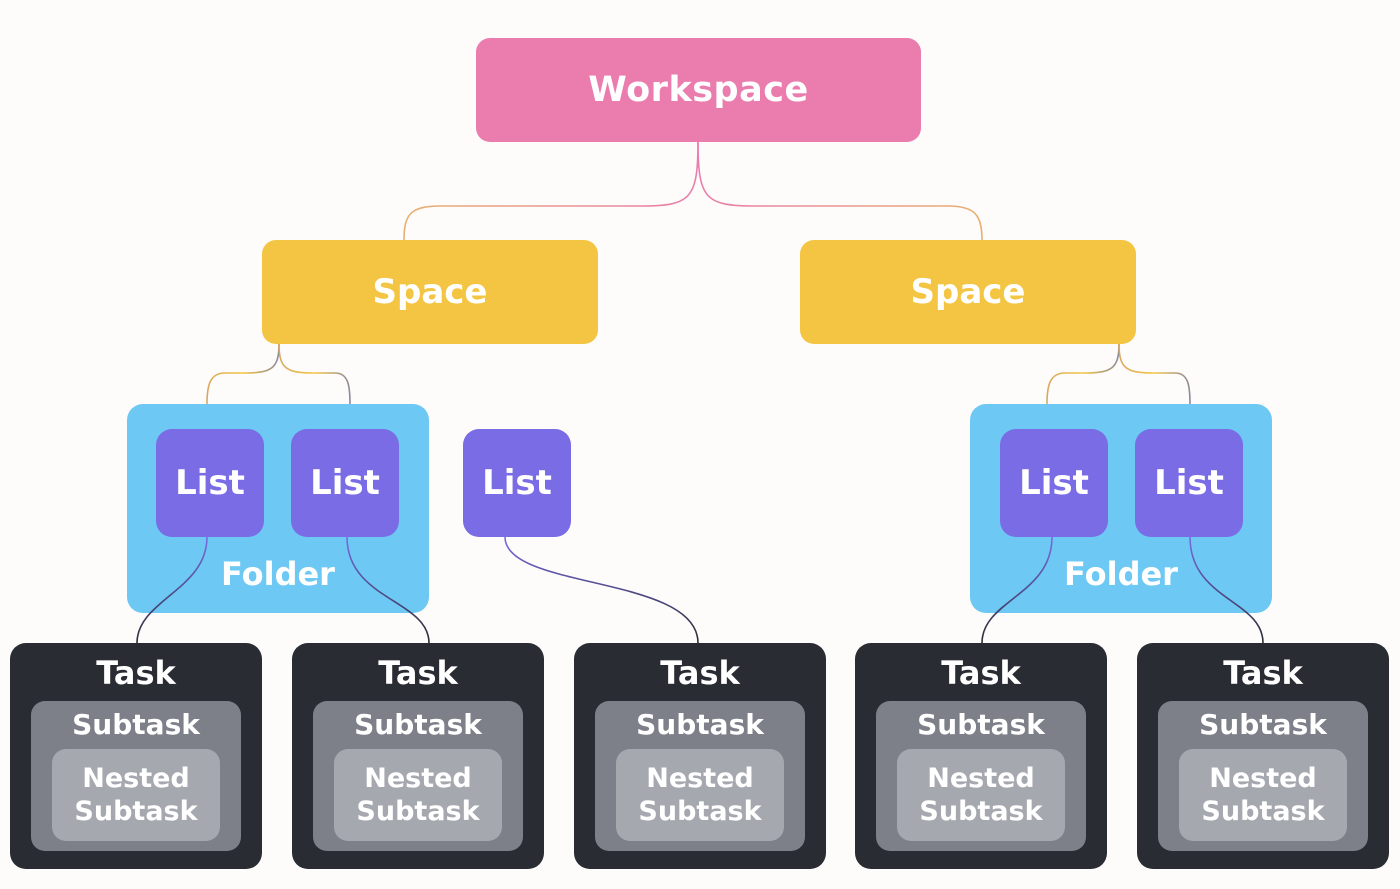  Describe the element at coordinates (1083, 374) in the screenshot. I see `link-space-right-folder-right` at that location.